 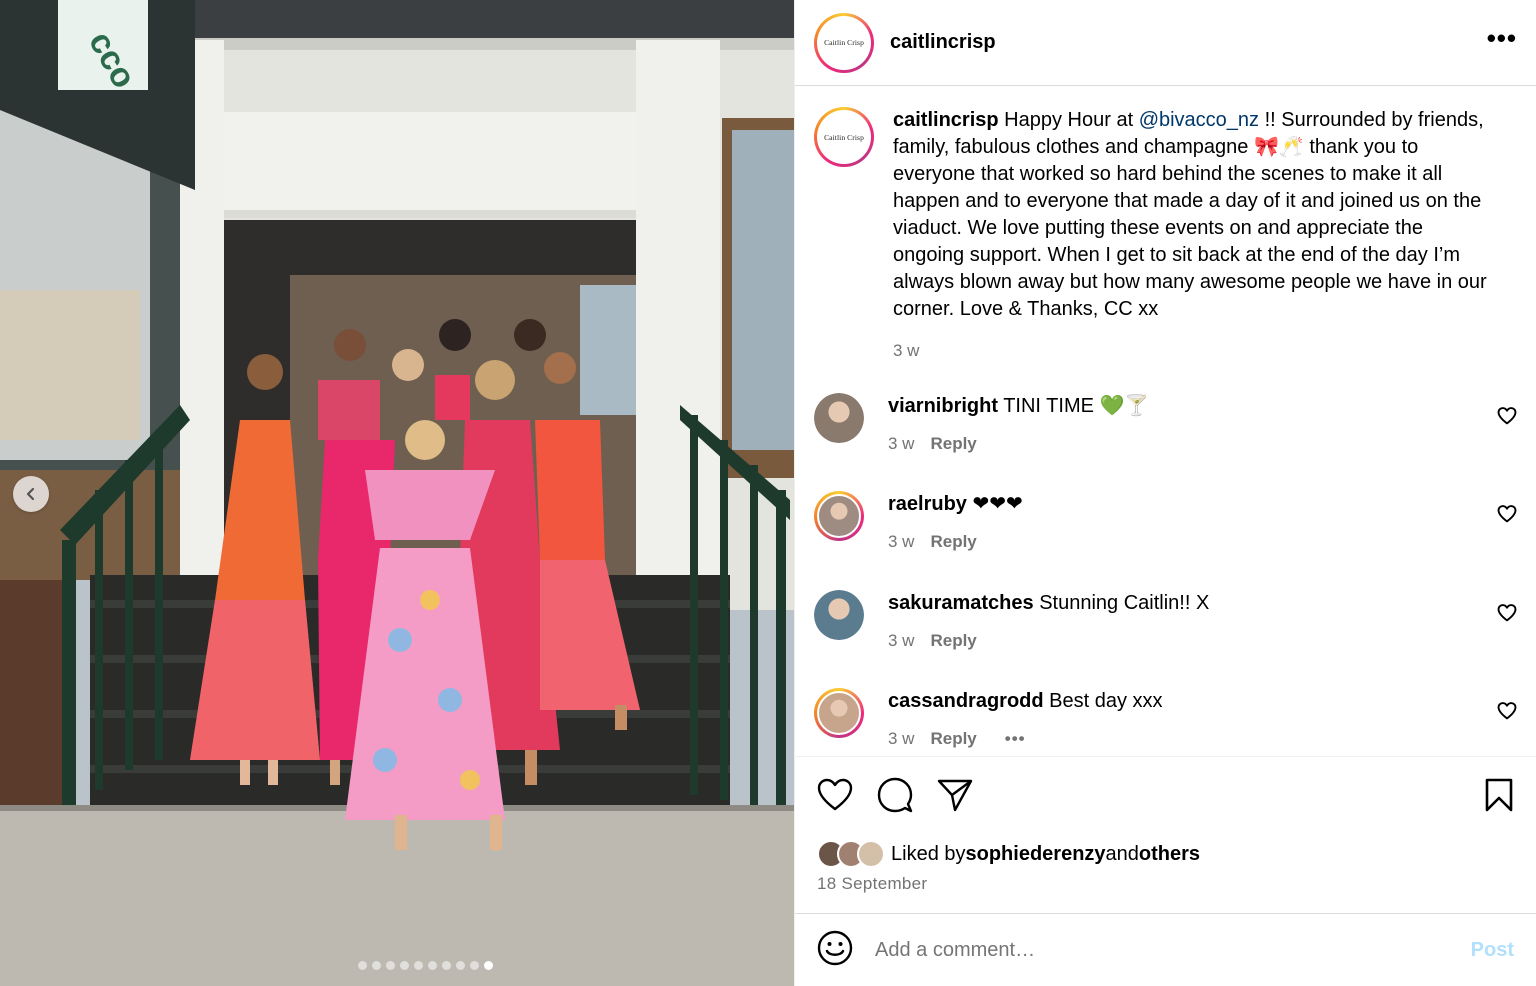 What do you see at coordinates (1165, 43) in the screenshot?
I see `post-header: Caitlin Crisp caitlincrisp •••` at bounding box center [1165, 43].